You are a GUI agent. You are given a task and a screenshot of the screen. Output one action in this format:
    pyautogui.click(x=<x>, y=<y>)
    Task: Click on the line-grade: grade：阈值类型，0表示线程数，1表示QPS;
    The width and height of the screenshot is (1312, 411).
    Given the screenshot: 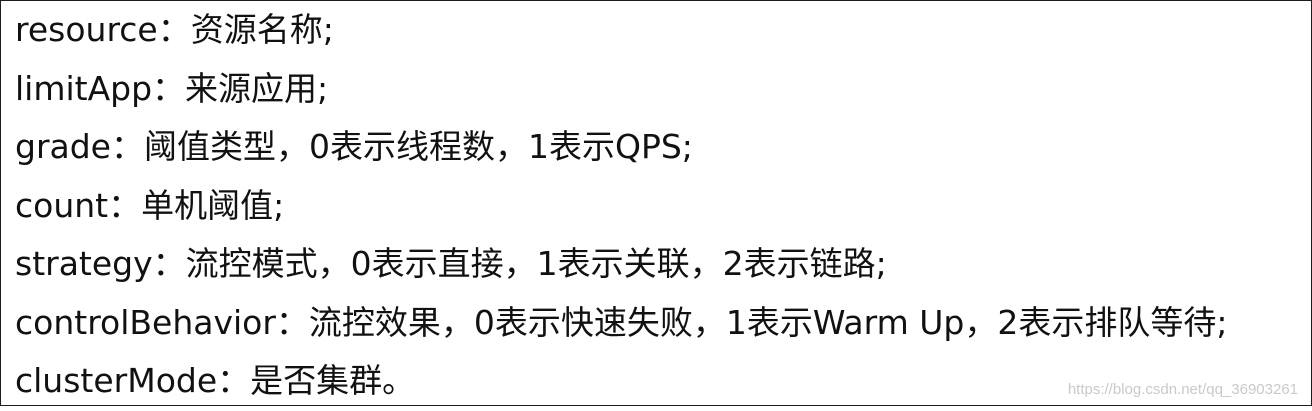 What is the action you would take?
    pyautogui.click(x=354, y=146)
    